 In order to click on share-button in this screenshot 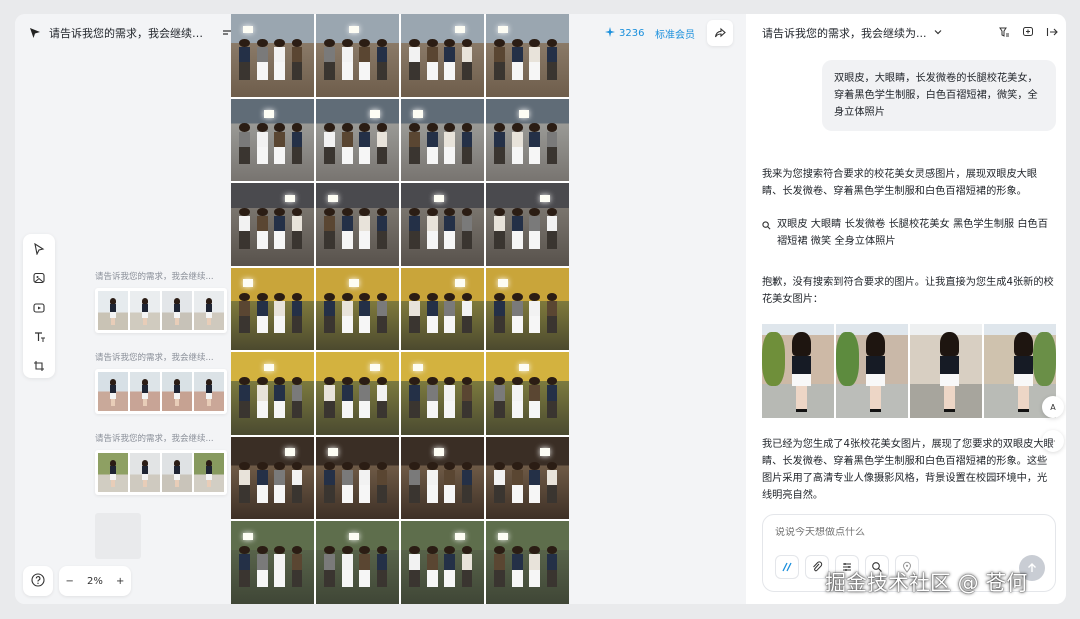, I will do `click(720, 33)`.